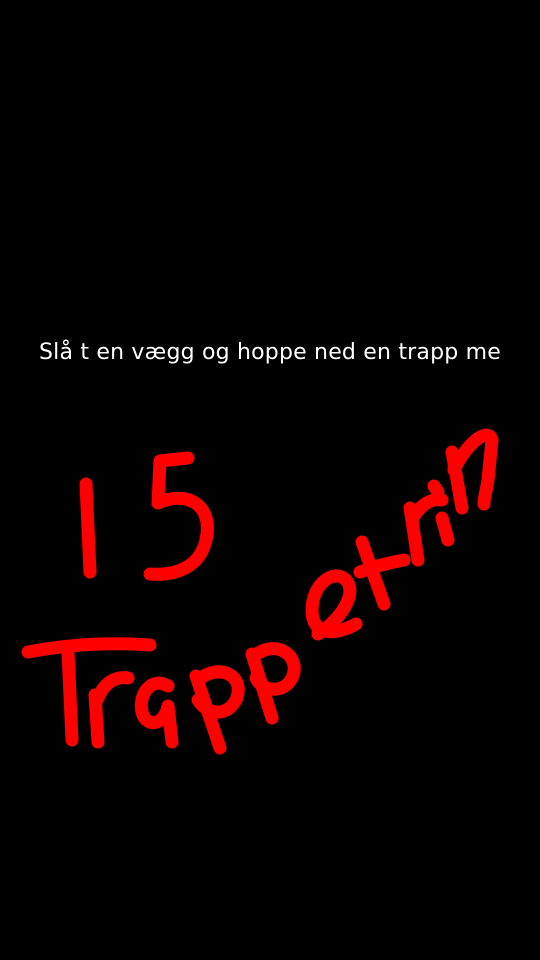  What do you see at coordinates (89, 648) in the screenshot?
I see `handwritten-letter-T-bar` at bounding box center [89, 648].